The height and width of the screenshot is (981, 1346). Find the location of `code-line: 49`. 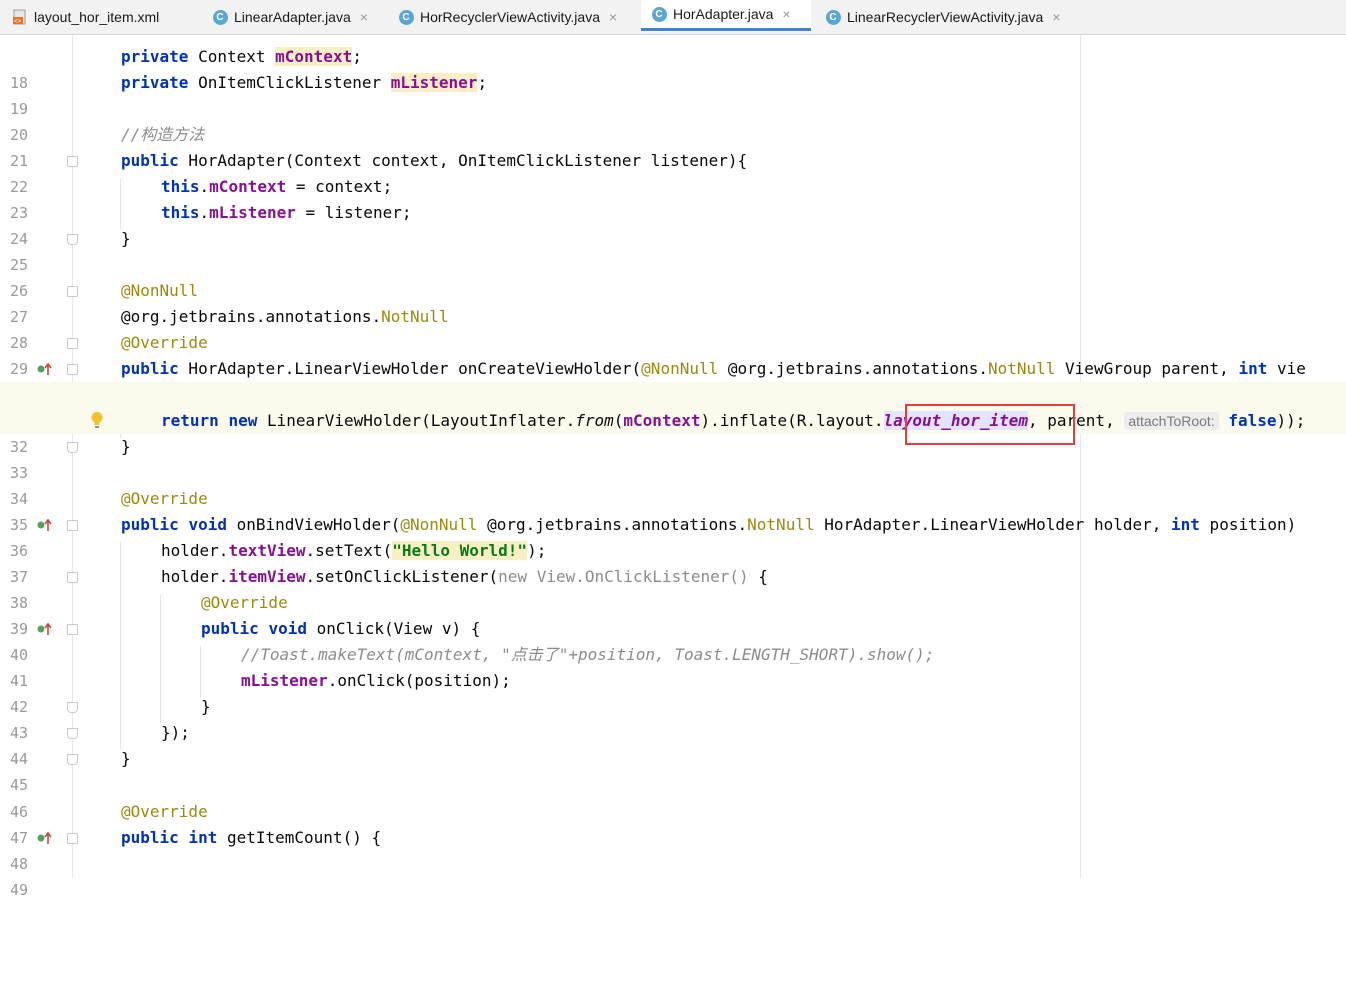

code-line: 49 is located at coordinates (673, 875).